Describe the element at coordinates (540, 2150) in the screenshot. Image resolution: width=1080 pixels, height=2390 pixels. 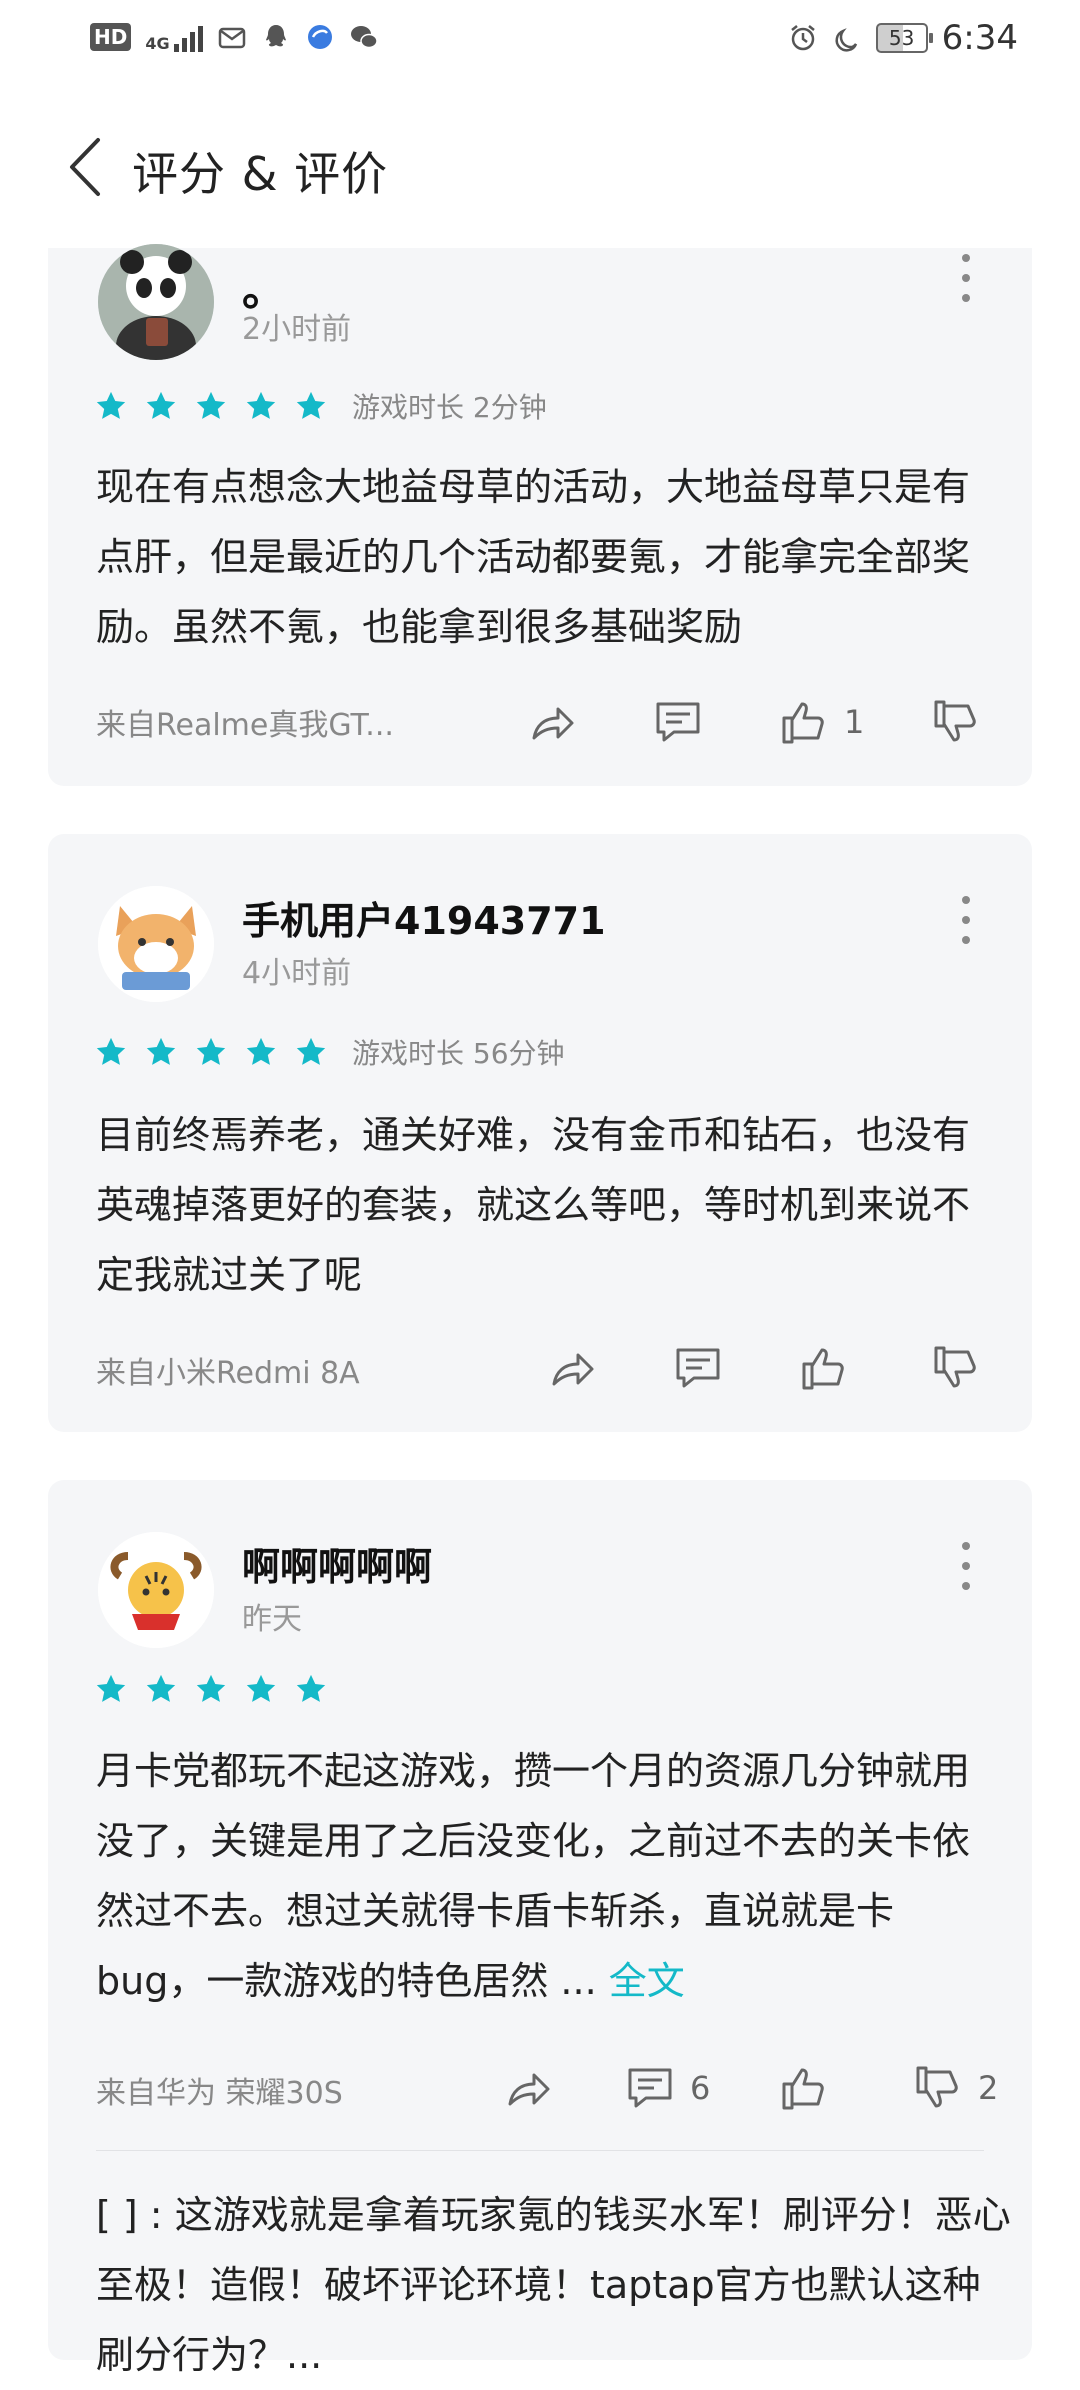
I see `divider` at that location.